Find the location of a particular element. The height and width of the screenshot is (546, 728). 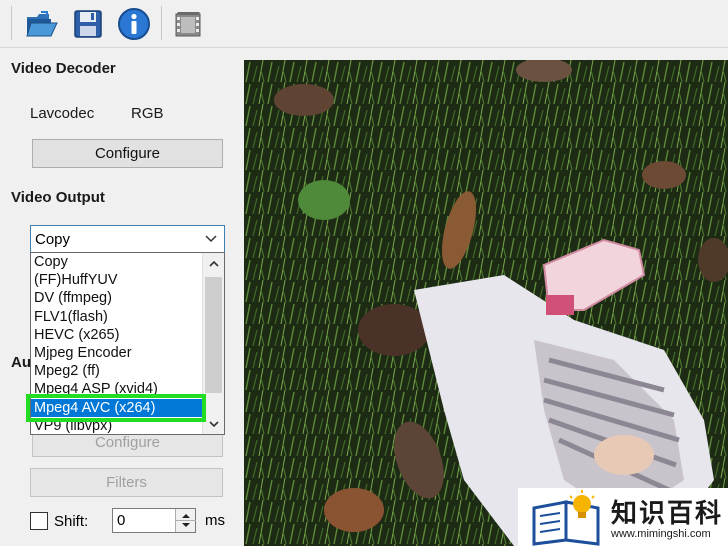

list-item: Mjpeg Encoder is located at coordinates (127, 353).